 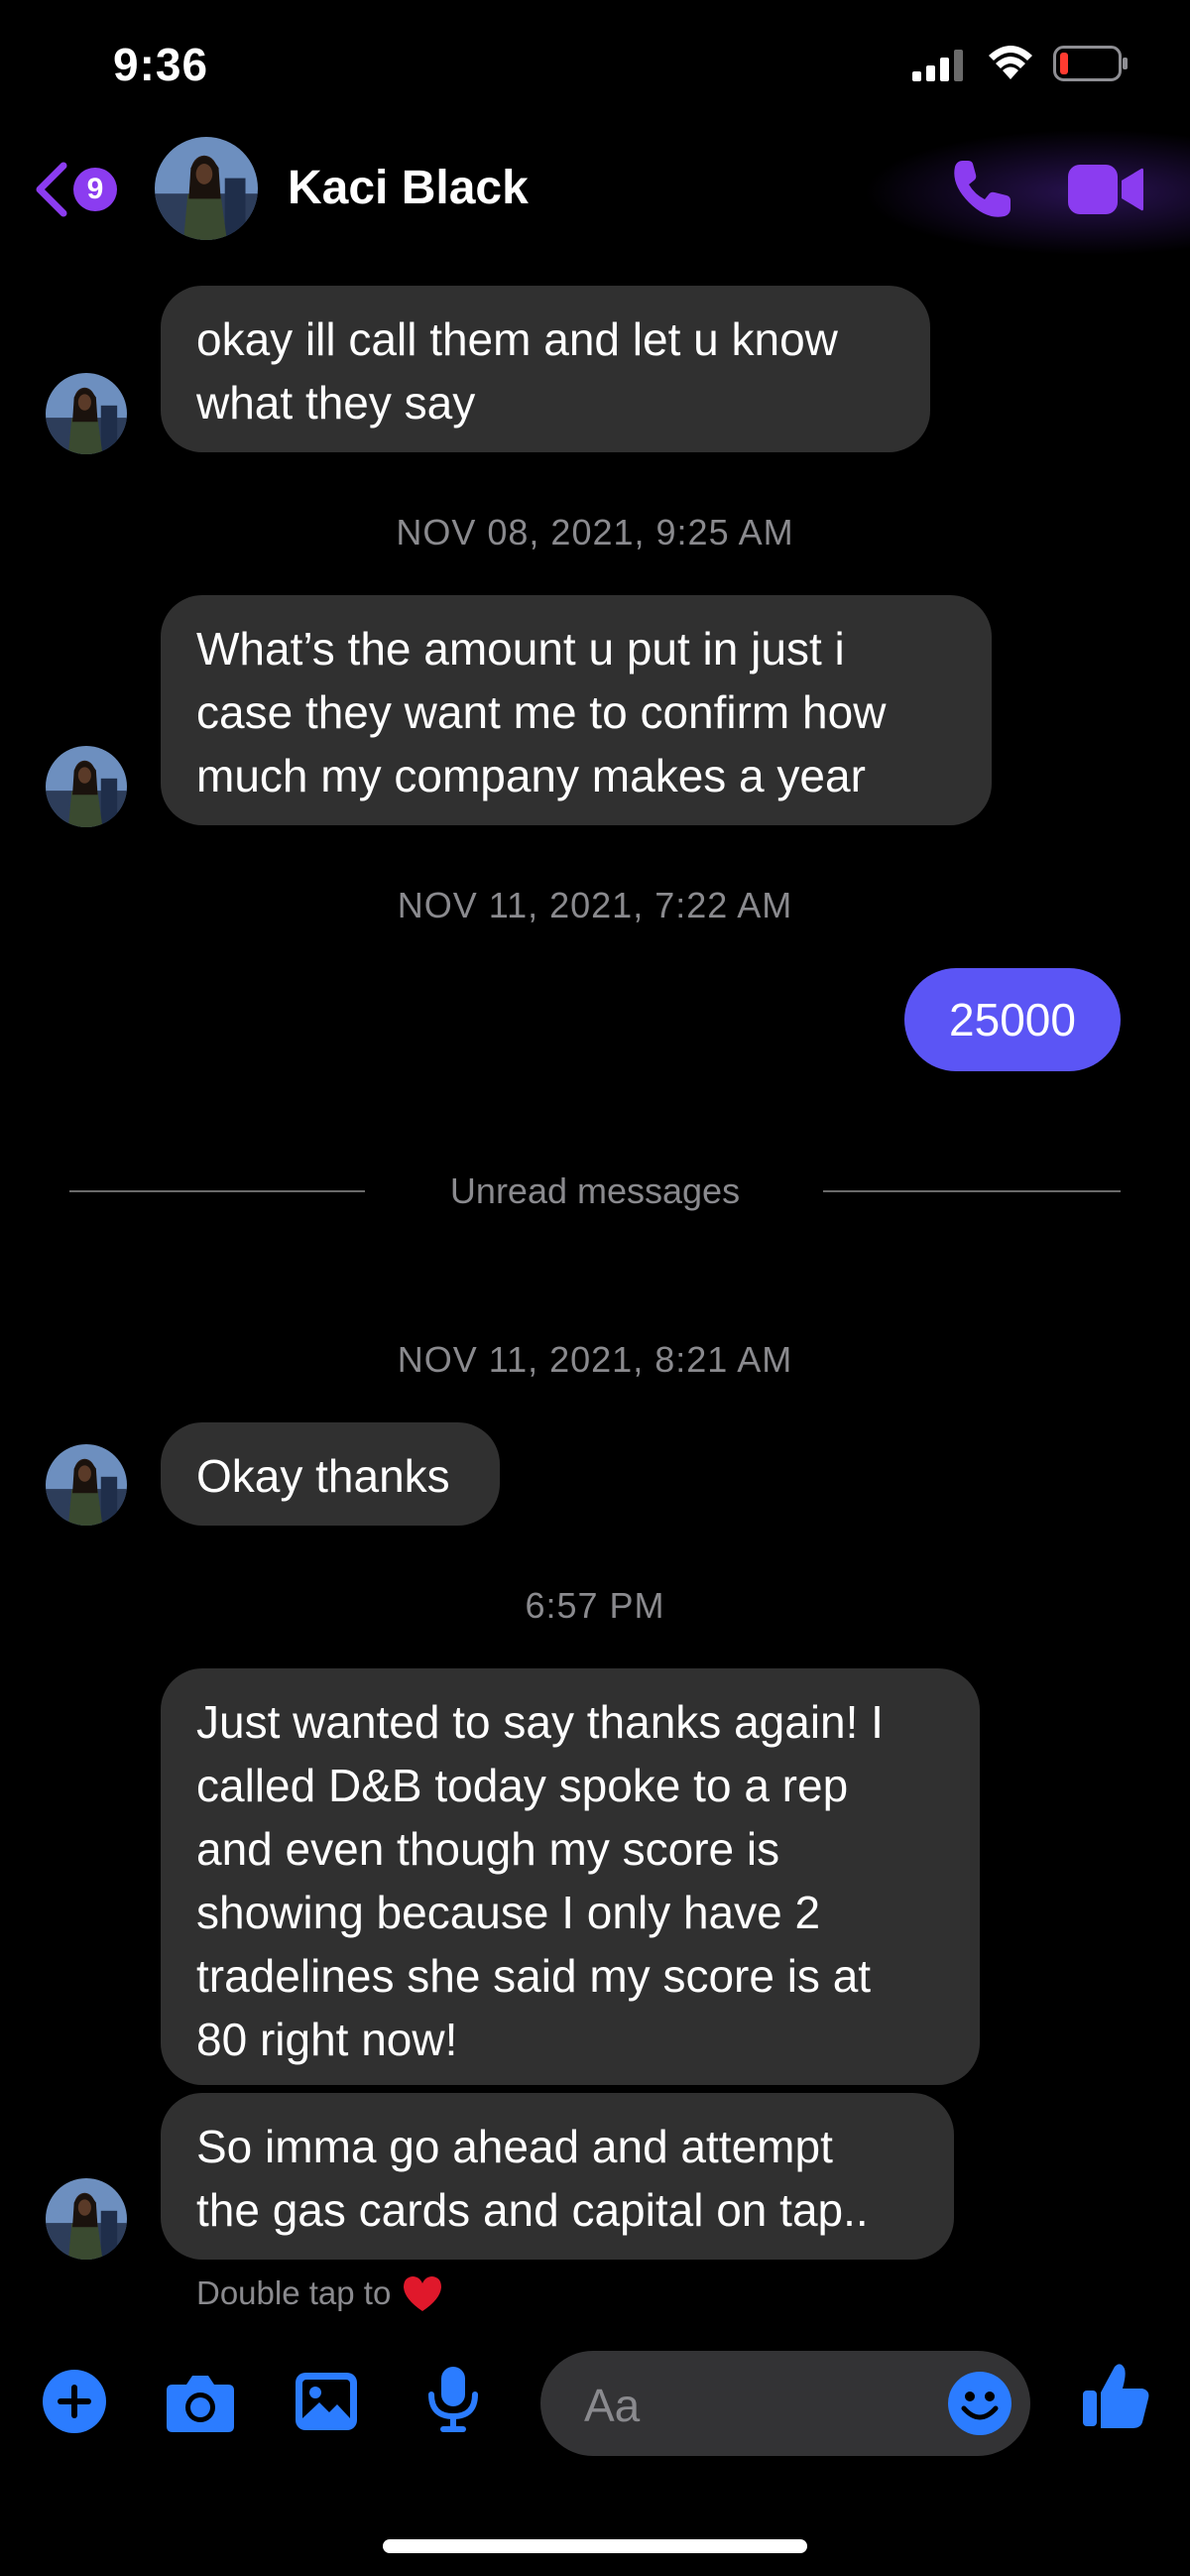 What do you see at coordinates (972, 1191) in the screenshot?
I see `unread-divider-right` at bounding box center [972, 1191].